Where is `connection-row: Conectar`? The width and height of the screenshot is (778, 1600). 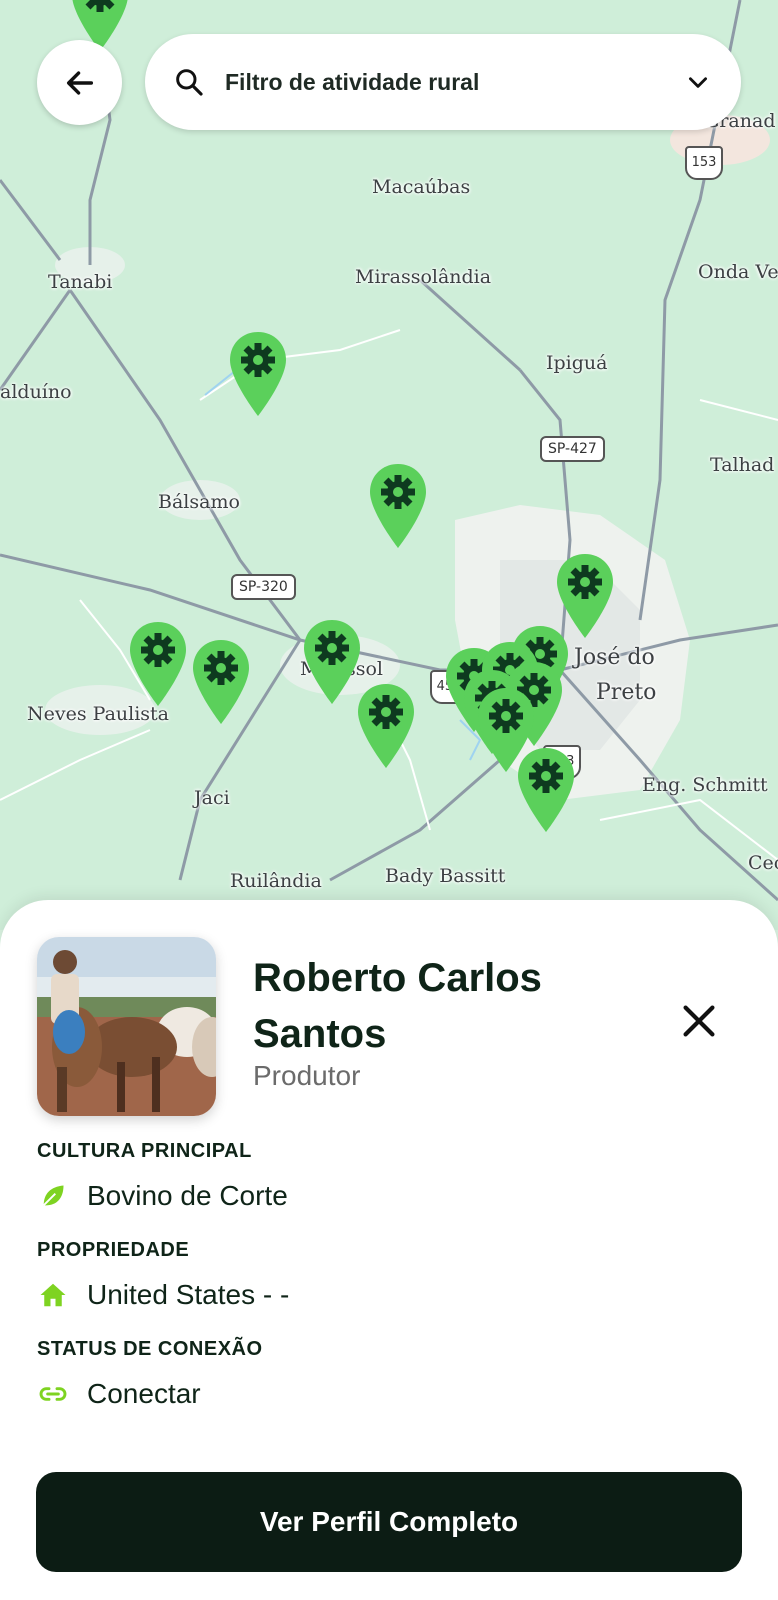 connection-row: Conectar is located at coordinates (119, 1394).